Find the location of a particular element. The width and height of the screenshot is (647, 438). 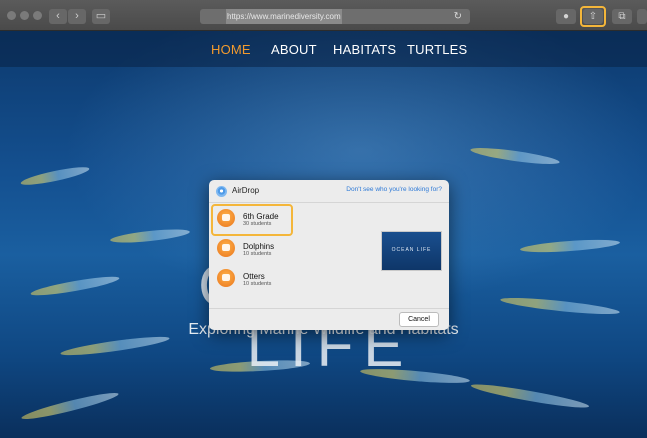

share-button-highlight is located at coordinates (593, 16).